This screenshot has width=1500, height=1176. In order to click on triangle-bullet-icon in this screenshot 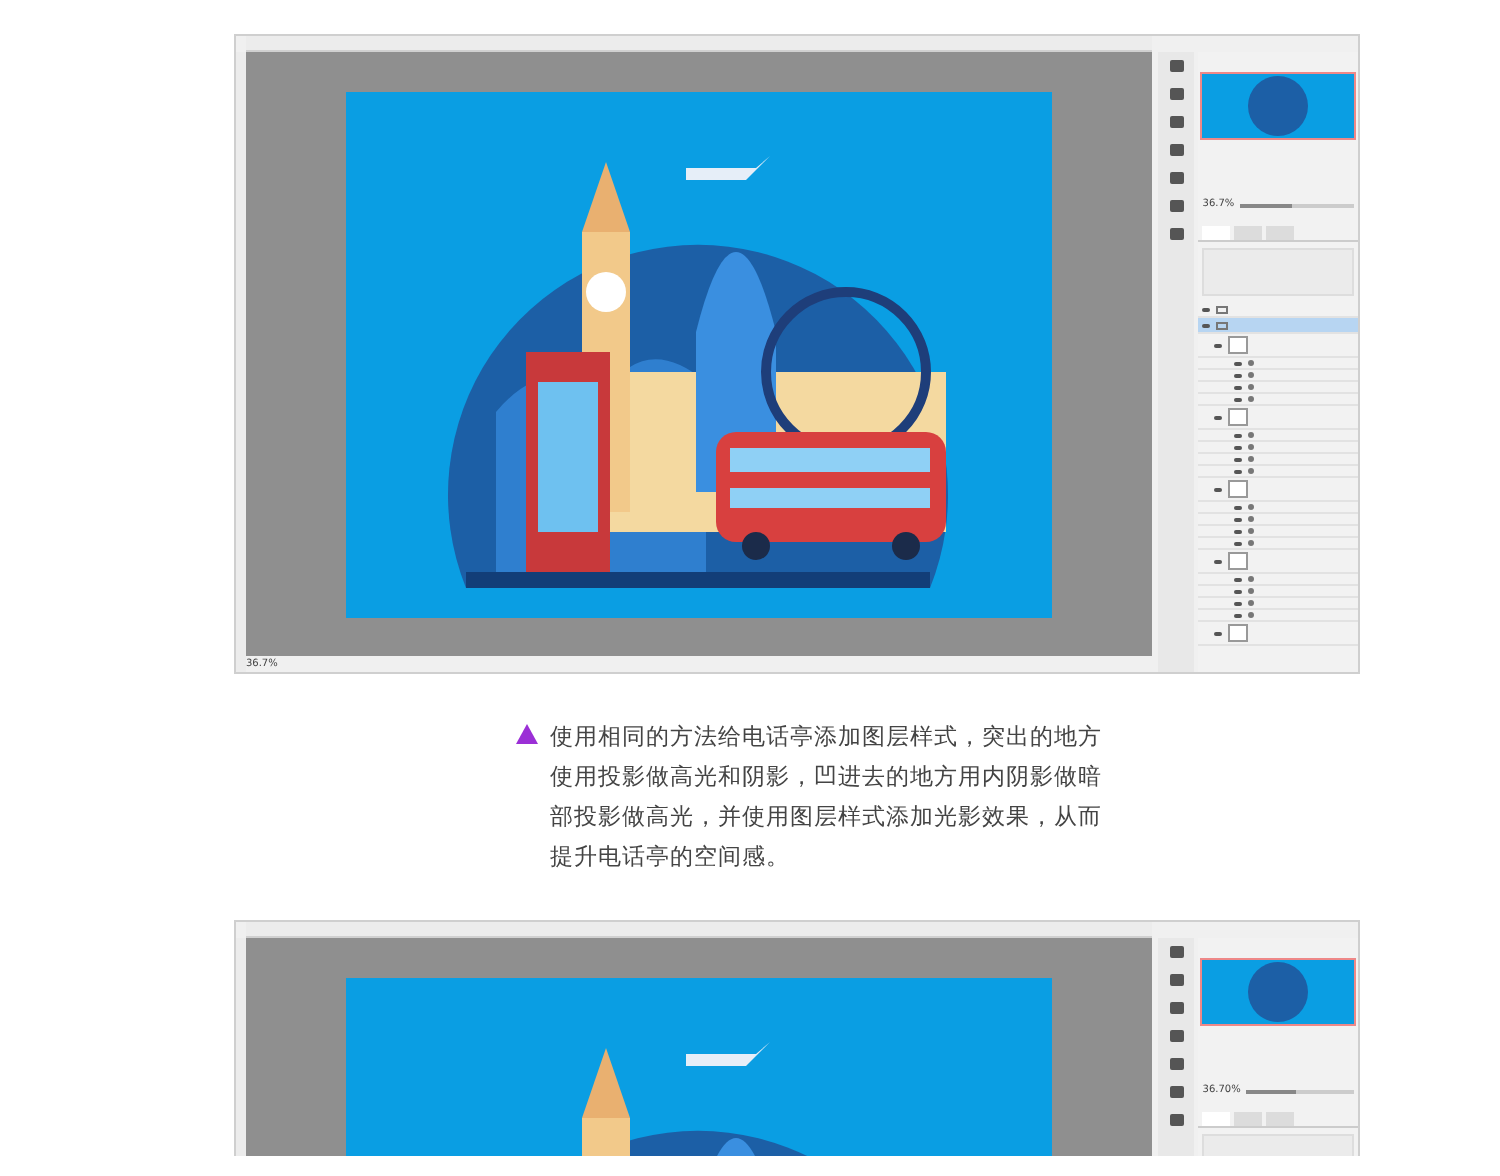, I will do `click(527, 734)`.